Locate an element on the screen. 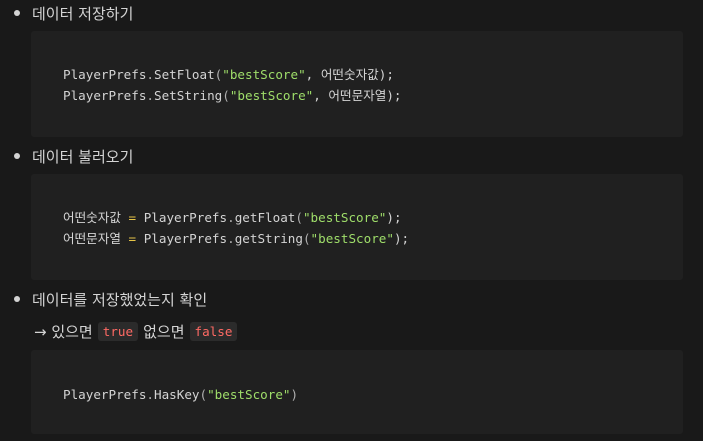 The image size is (703, 441). note-line: → 있으면 true 없으면 false is located at coordinates (138, 331).